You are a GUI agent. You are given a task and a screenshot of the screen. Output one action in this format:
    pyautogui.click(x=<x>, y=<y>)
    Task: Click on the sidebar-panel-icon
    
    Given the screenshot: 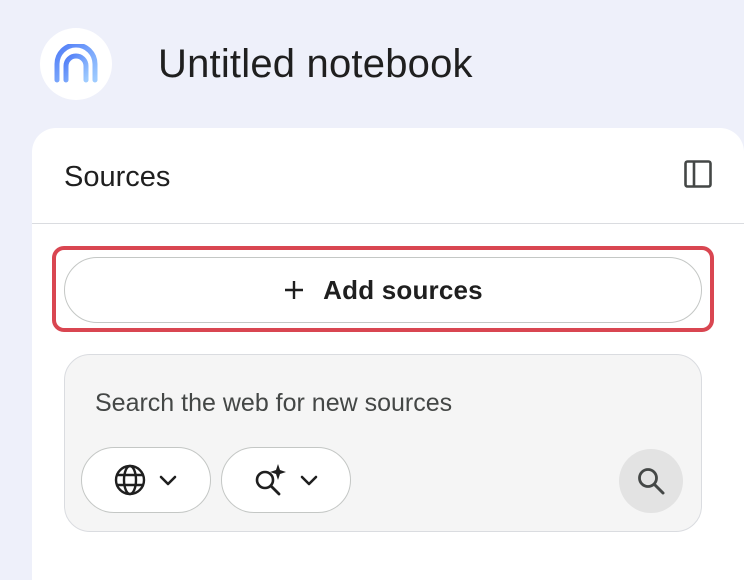 What is the action you would take?
    pyautogui.click(x=698, y=174)
    